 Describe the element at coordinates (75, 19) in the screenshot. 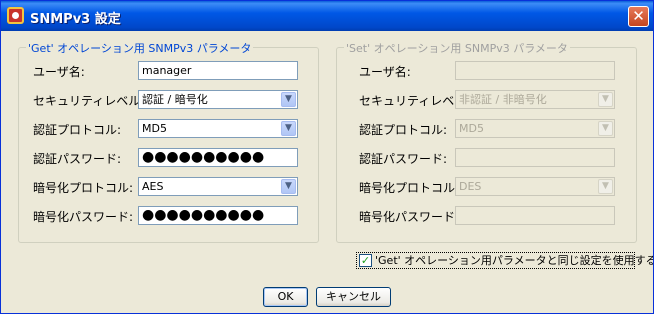

I see `window-title: SNMPv3 設定` at that location.